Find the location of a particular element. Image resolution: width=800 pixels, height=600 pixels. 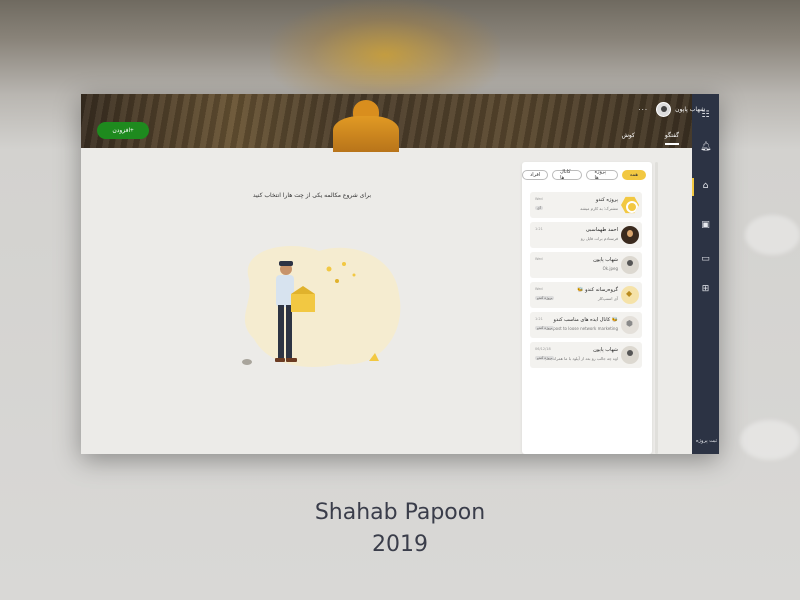

empty-state-illustration is located at coordinates (321, 307).